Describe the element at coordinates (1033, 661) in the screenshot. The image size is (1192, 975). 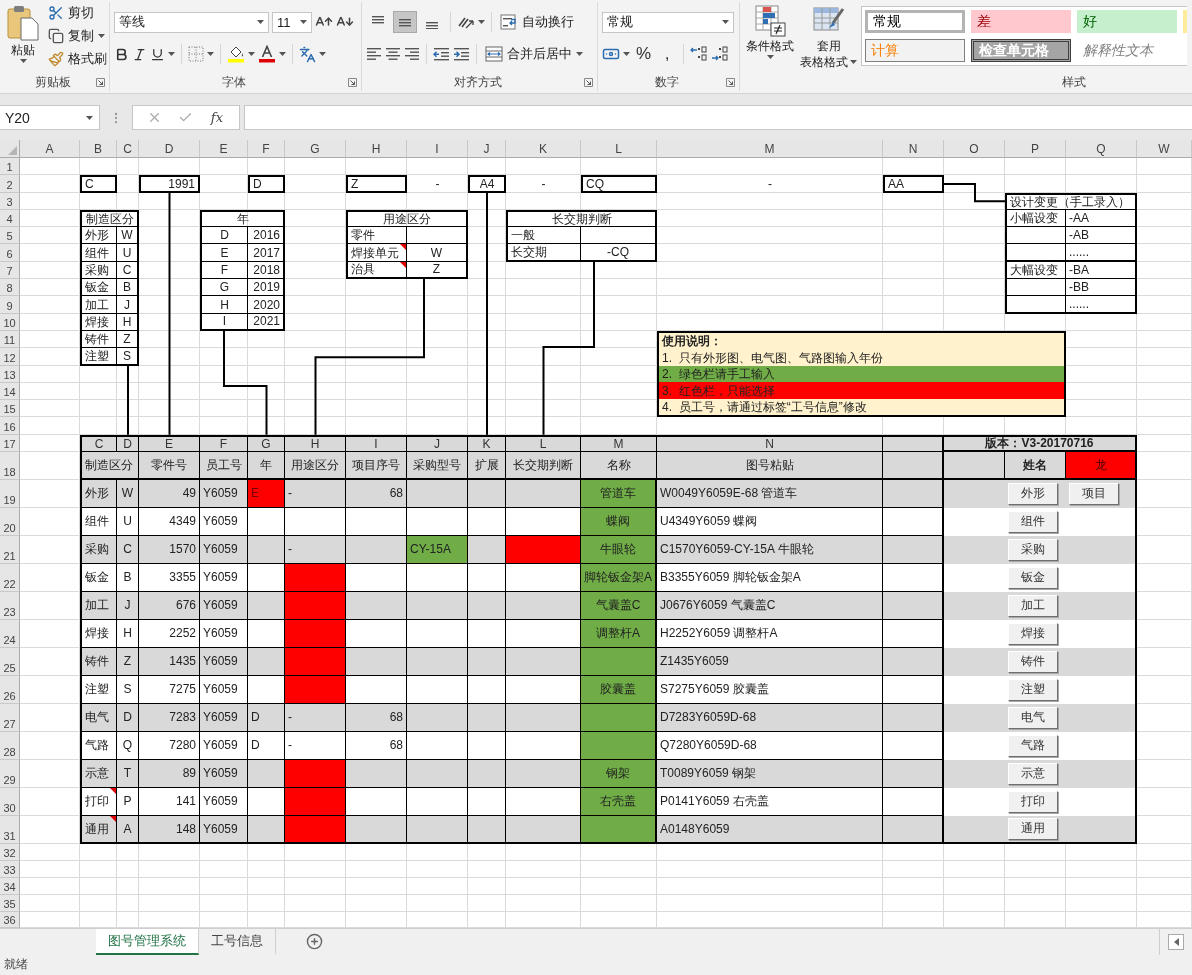
I see `form-button: 铸件` at that location.